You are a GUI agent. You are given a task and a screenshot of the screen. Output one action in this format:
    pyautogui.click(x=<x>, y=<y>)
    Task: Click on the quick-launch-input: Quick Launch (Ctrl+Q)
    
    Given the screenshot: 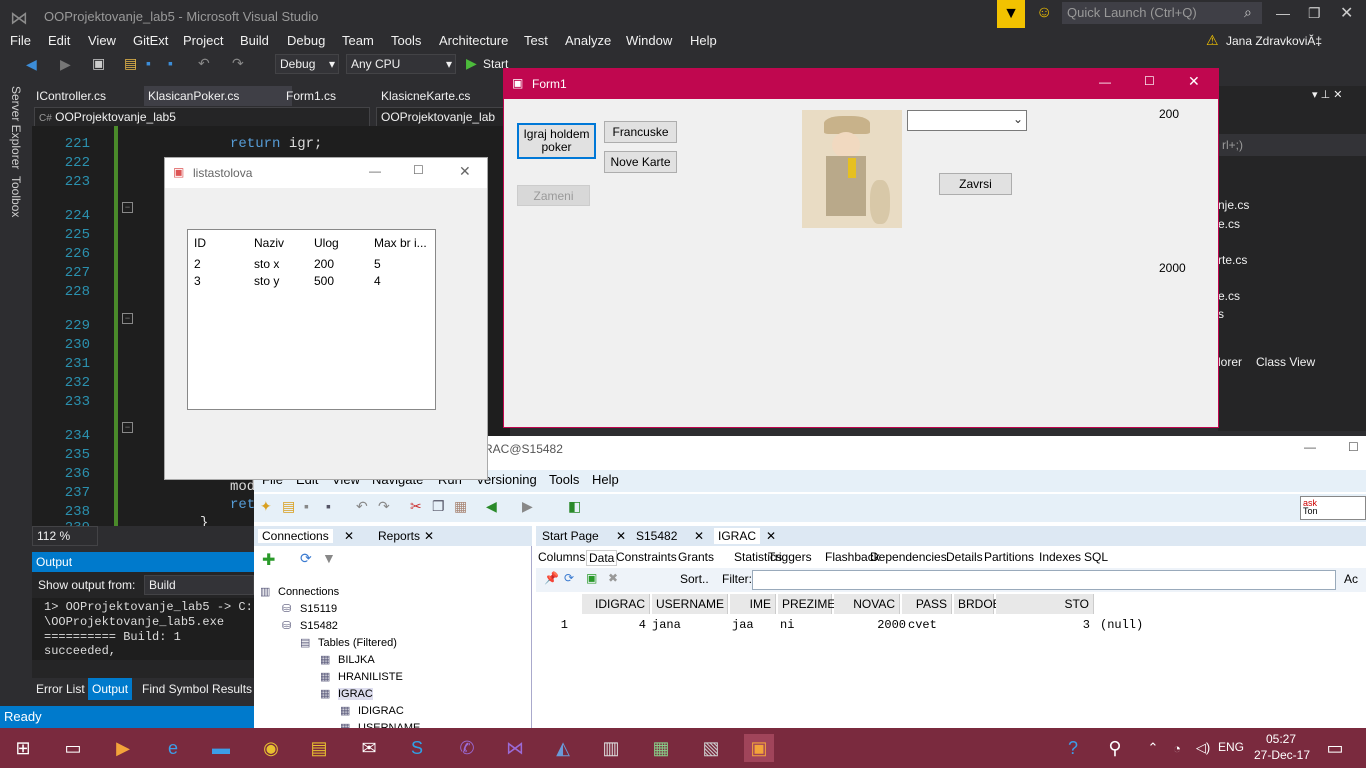 What is the action you would take?
    pyautogui.click(x=1162, y=13)
    